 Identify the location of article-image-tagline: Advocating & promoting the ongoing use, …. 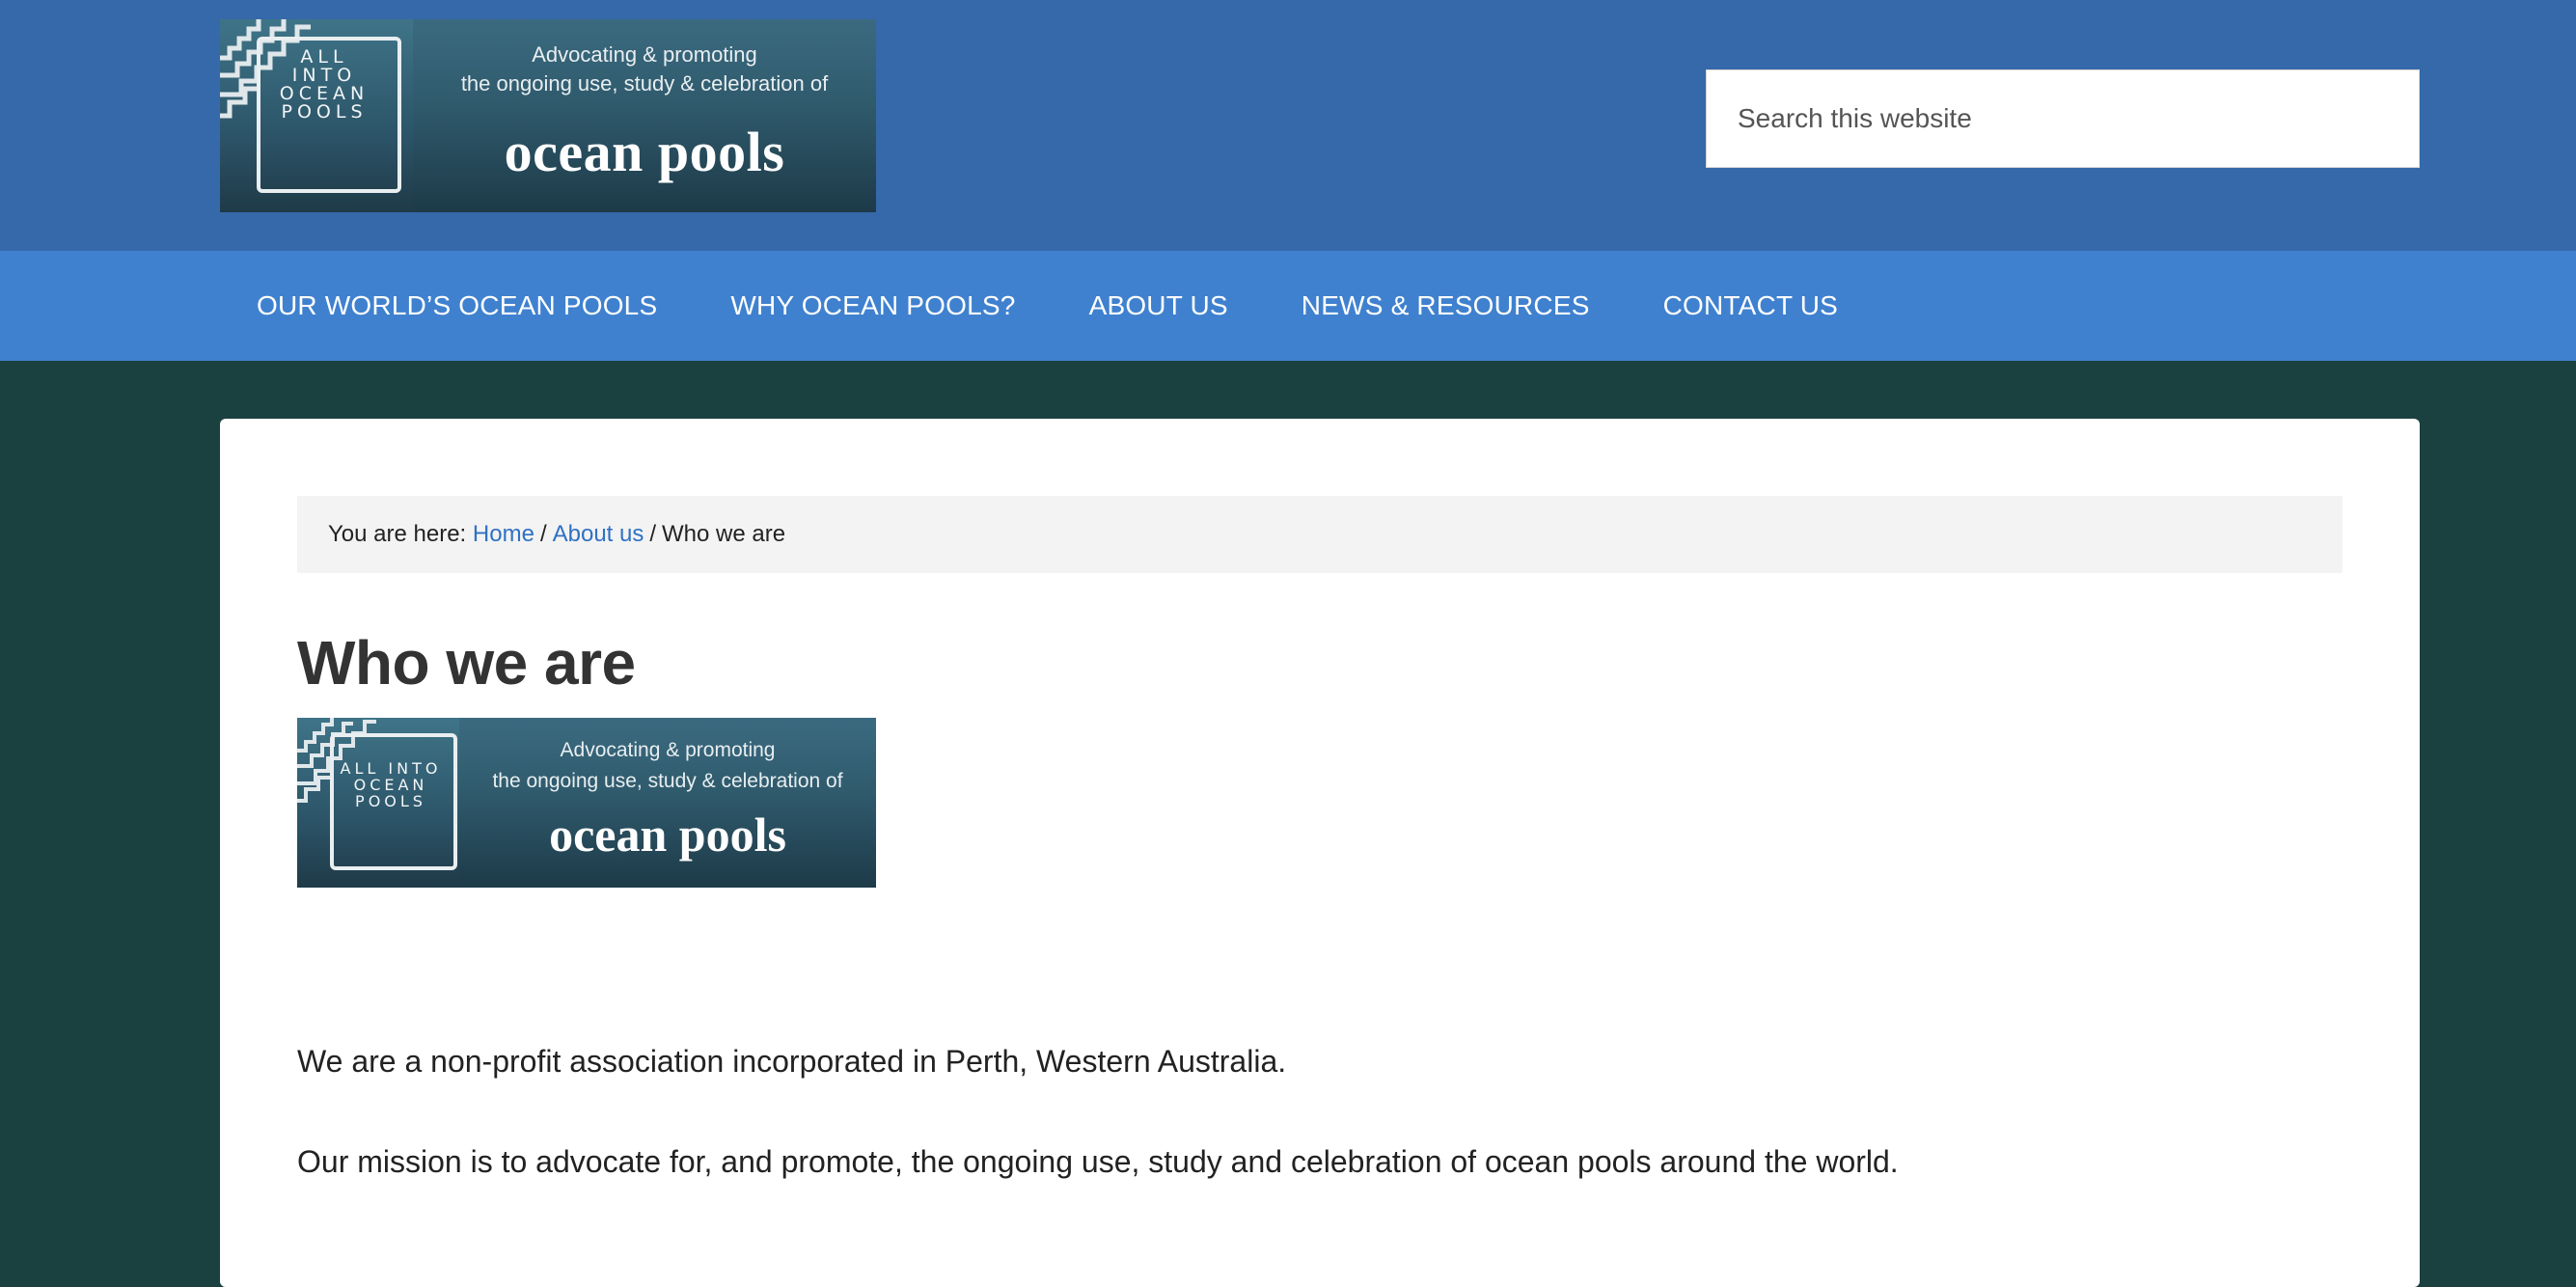
(668, 766).